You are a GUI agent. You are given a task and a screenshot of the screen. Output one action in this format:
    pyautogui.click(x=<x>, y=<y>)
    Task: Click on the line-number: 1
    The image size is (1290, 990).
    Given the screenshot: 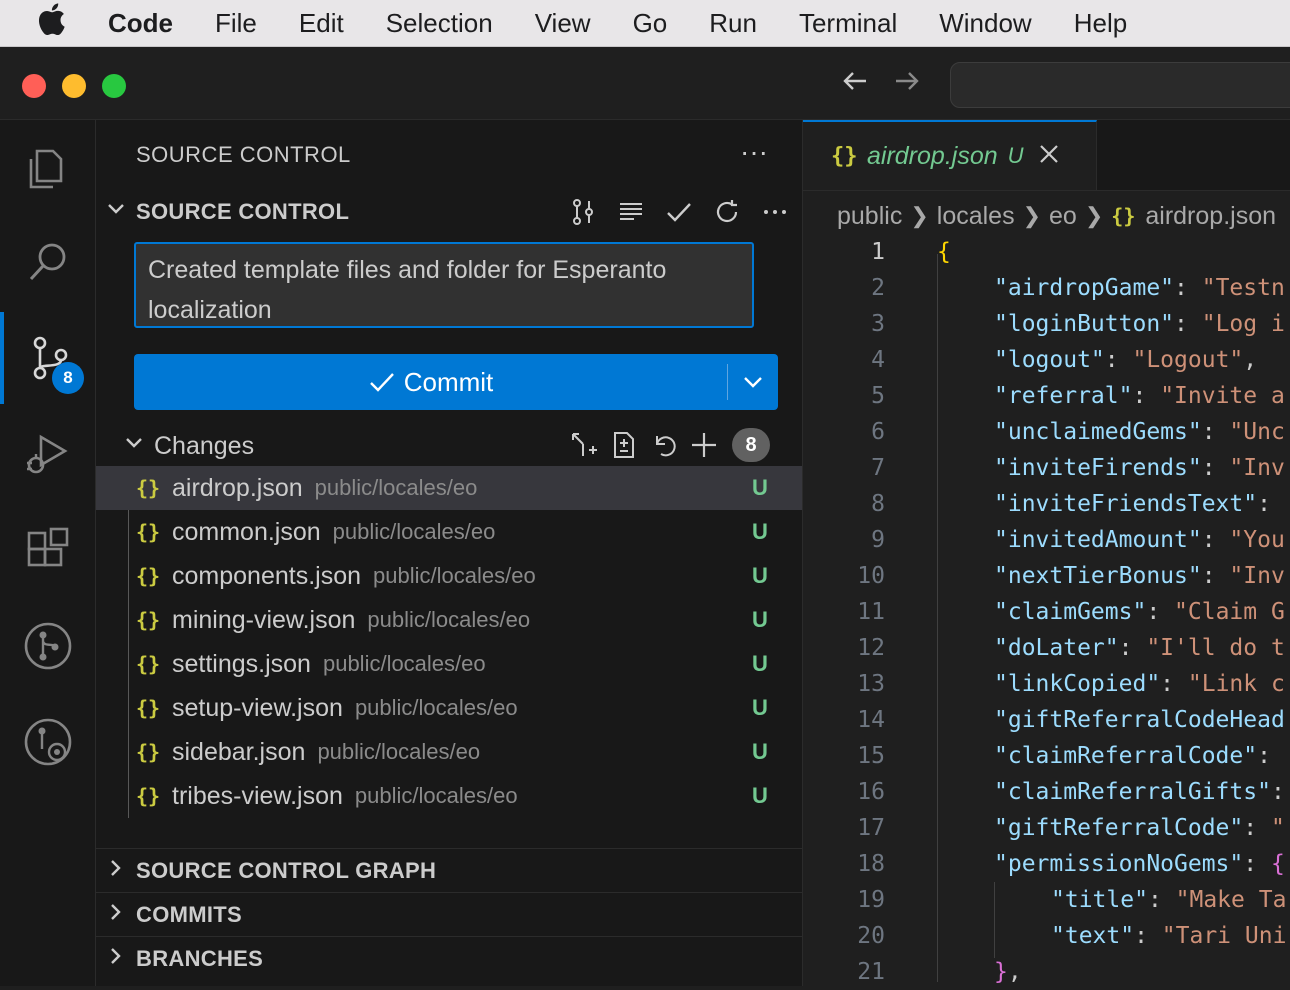 What is the action you would take?
    pyautogui.click(x=878, y=252)
    